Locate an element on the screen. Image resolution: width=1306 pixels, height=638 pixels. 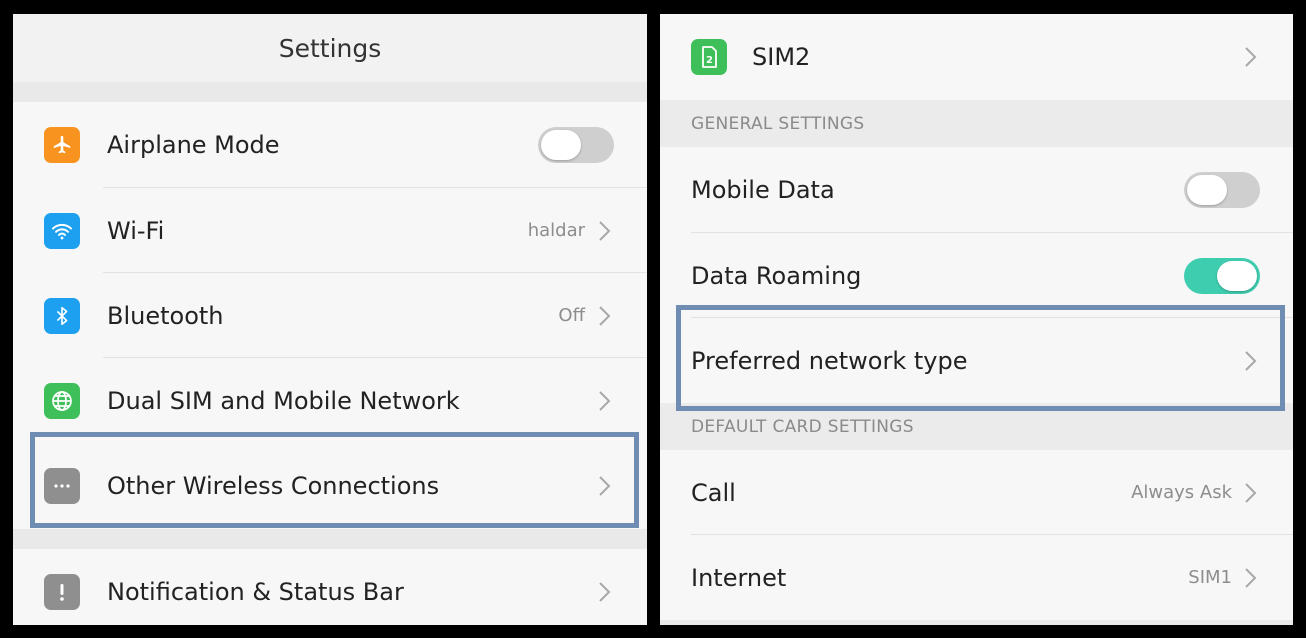
dual-sim-row: Dual SIM and Mobile Network is located at coordinates (330, 400).